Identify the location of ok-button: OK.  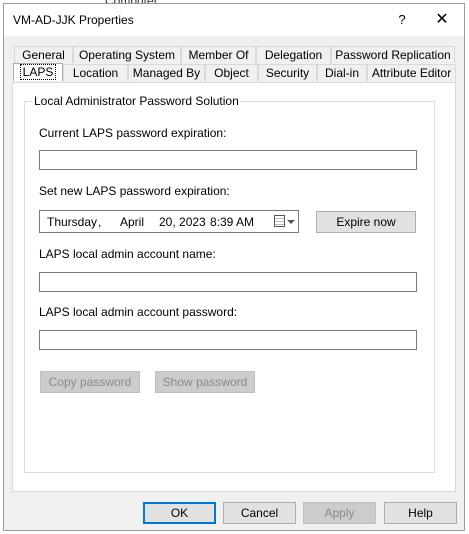
(179, 513).